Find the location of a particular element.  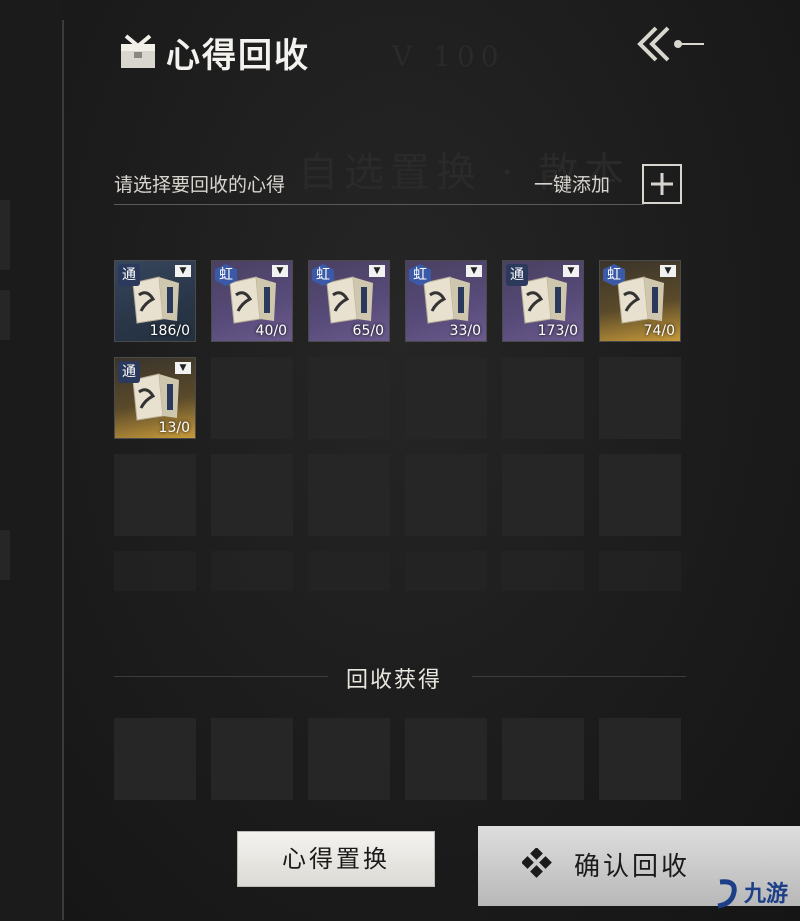

left-side-panel is located at coordinates (31, 460).